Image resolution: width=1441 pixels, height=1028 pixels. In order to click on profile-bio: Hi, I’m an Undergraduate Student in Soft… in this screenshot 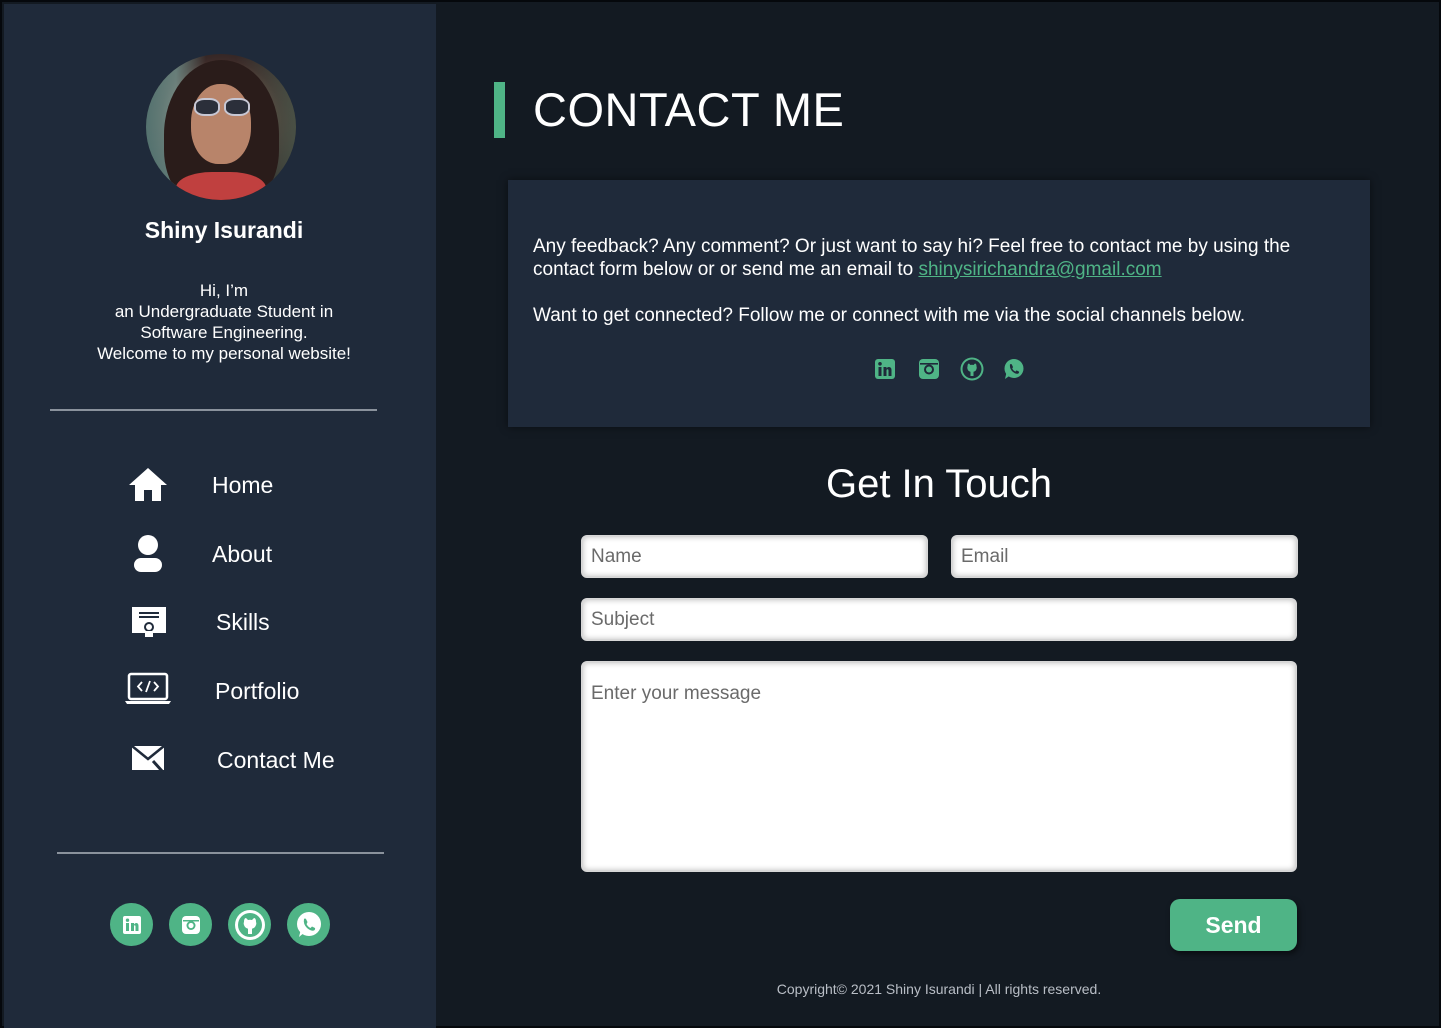, I will do `click(224, 322)`.